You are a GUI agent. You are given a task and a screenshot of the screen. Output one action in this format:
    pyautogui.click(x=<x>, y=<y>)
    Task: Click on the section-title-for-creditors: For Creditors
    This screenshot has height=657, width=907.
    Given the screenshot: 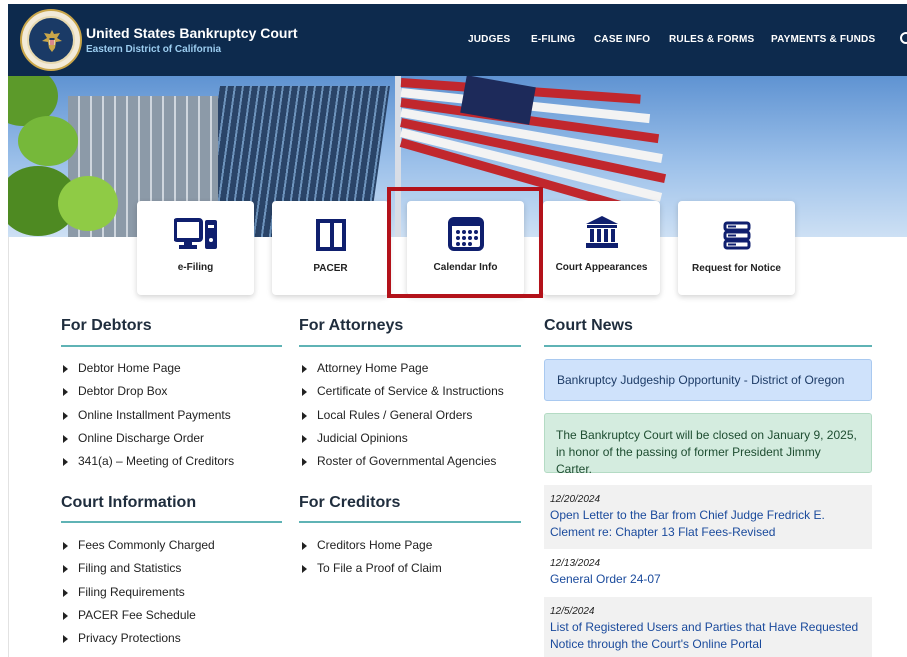 What is the action you would take?
    pyautogui.click(x=350, y=502)
    